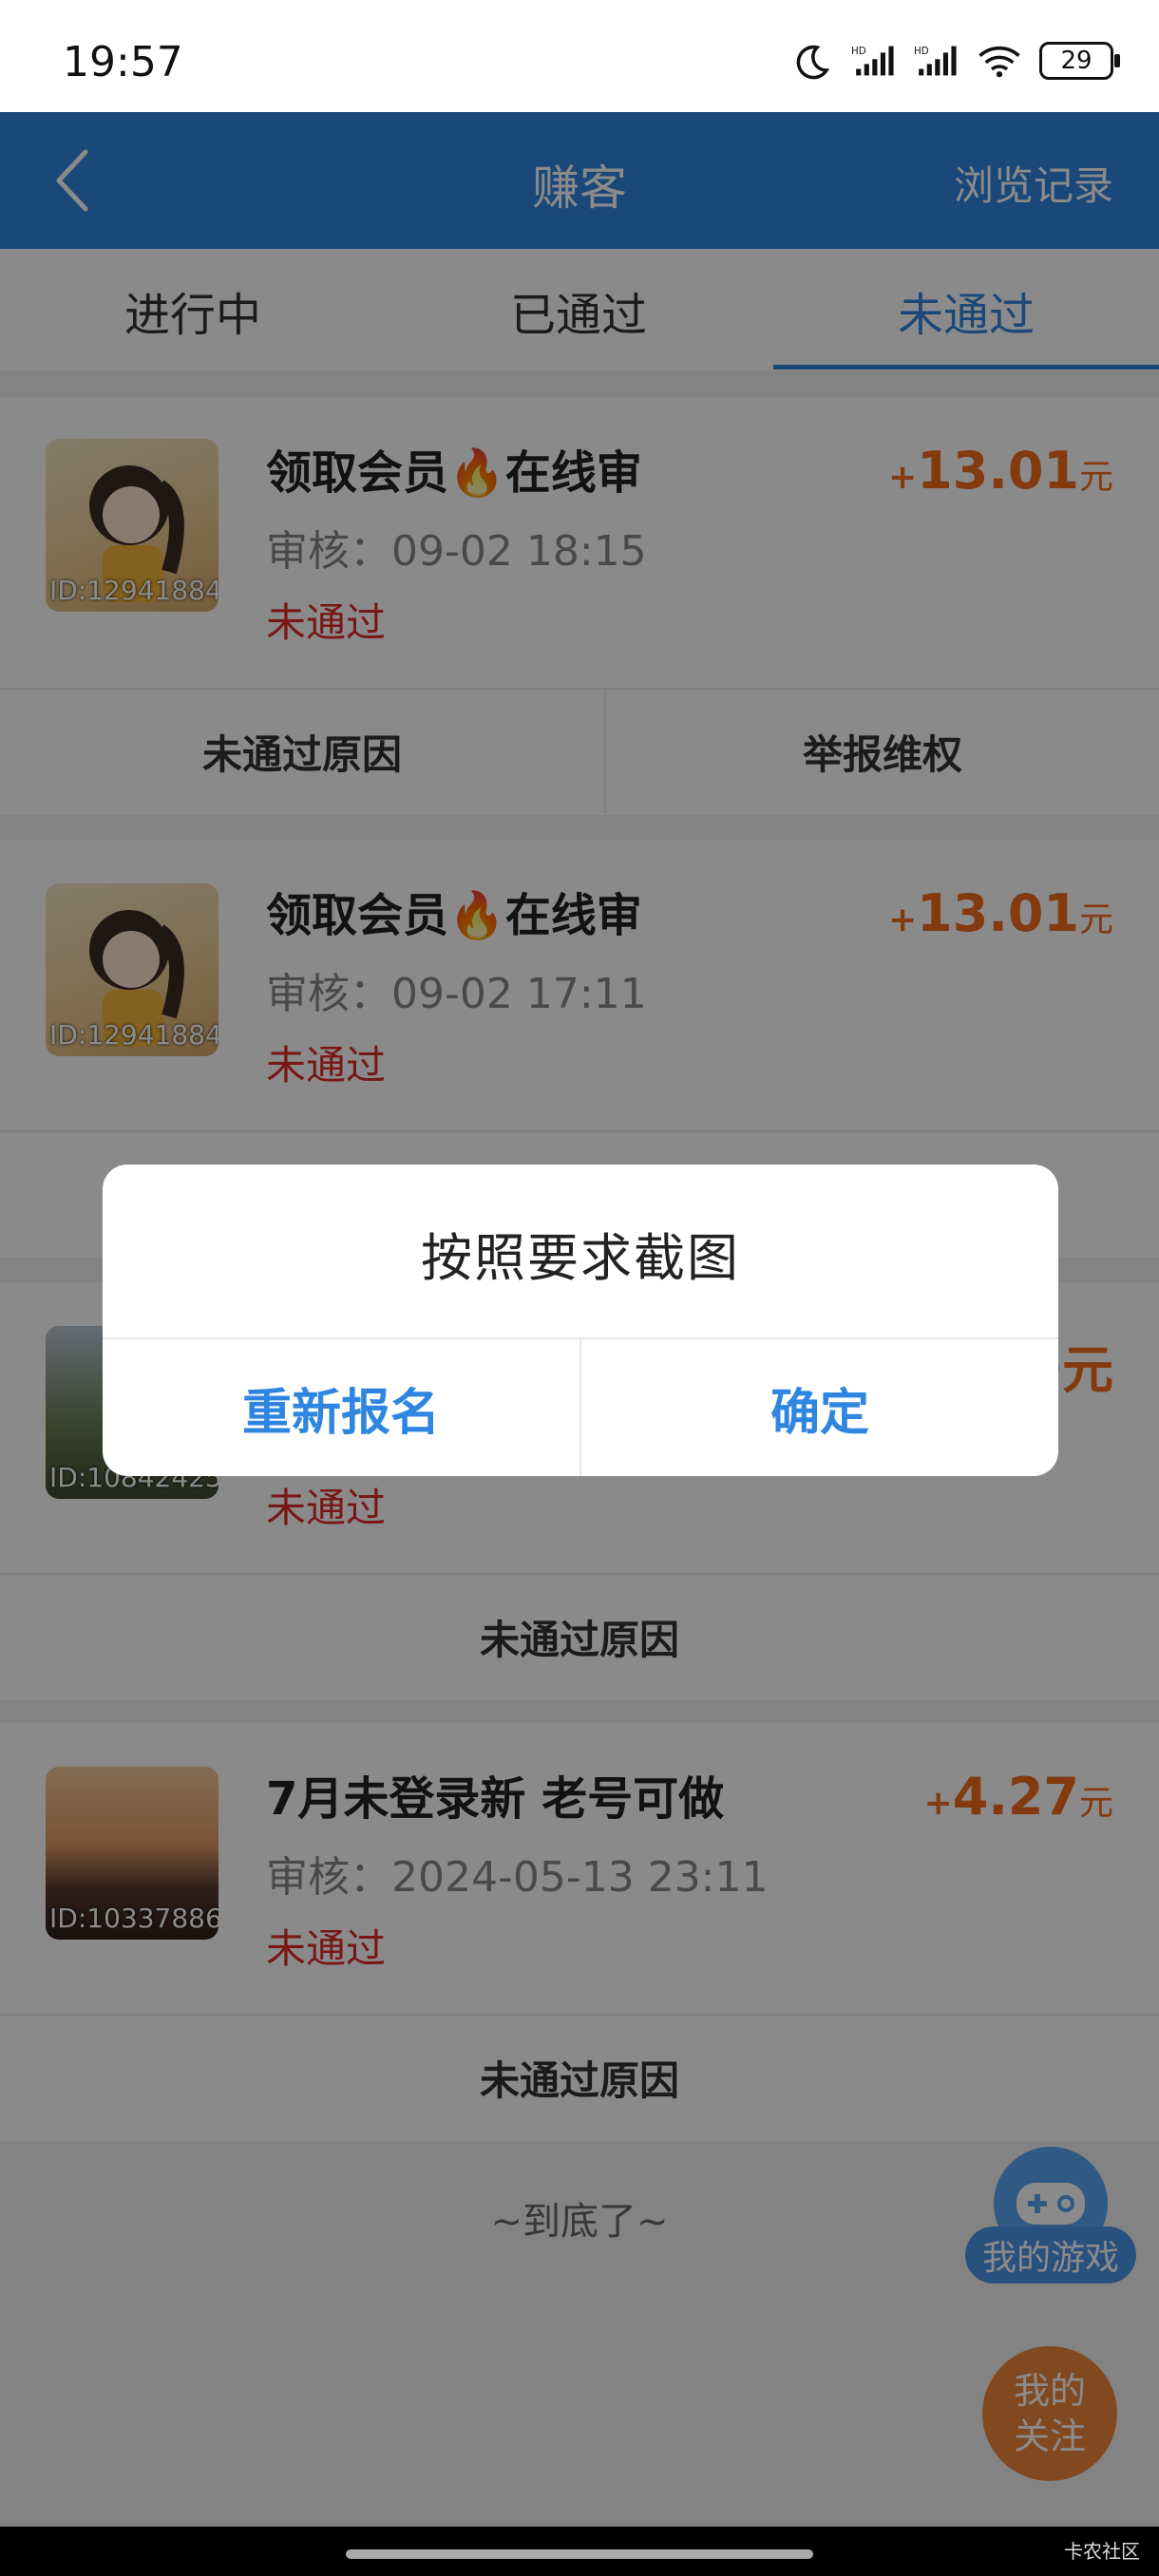 Image resolution: width=1159 pixels, height=2576 pixels. Describe the element at coordinates (580, 1320) in the screenshot. I see `confirm-dialog: 按照要求截图 重新报名 确定` at that location.